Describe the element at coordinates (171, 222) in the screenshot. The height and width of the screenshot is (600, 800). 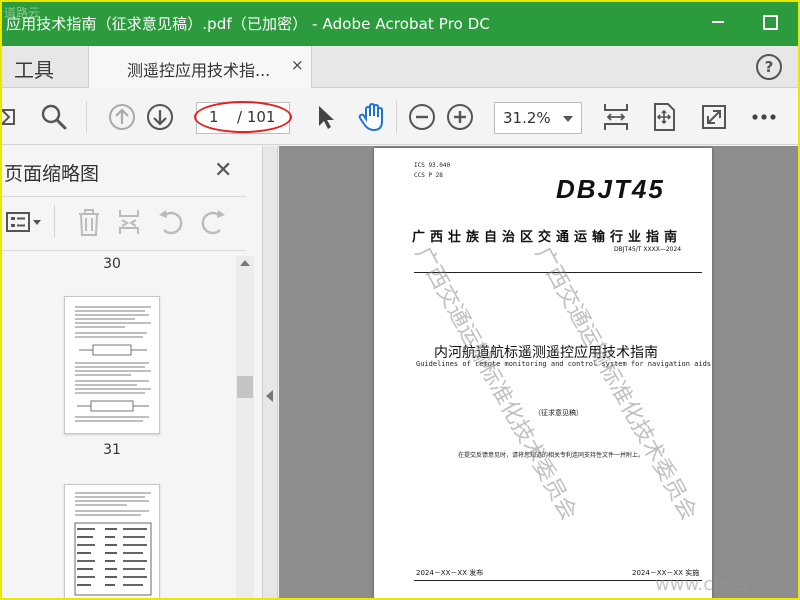
I see `rotate-left-icon` at that location.